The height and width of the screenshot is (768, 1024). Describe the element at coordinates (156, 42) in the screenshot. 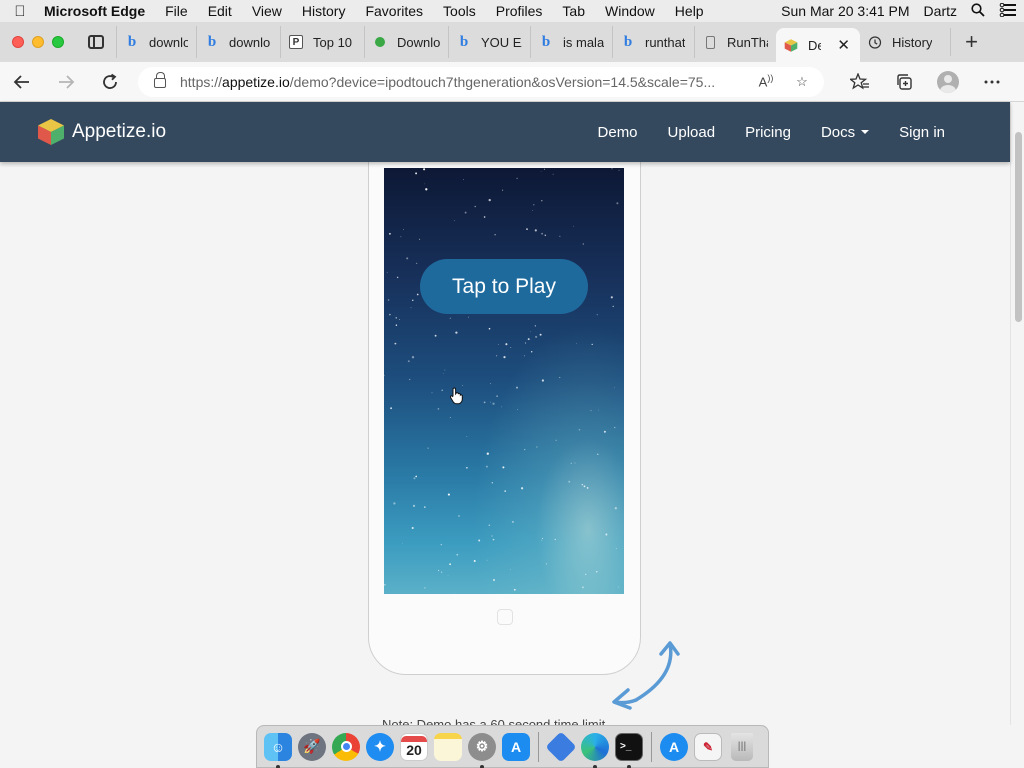

I see `tab-1: b downlo` at that location.